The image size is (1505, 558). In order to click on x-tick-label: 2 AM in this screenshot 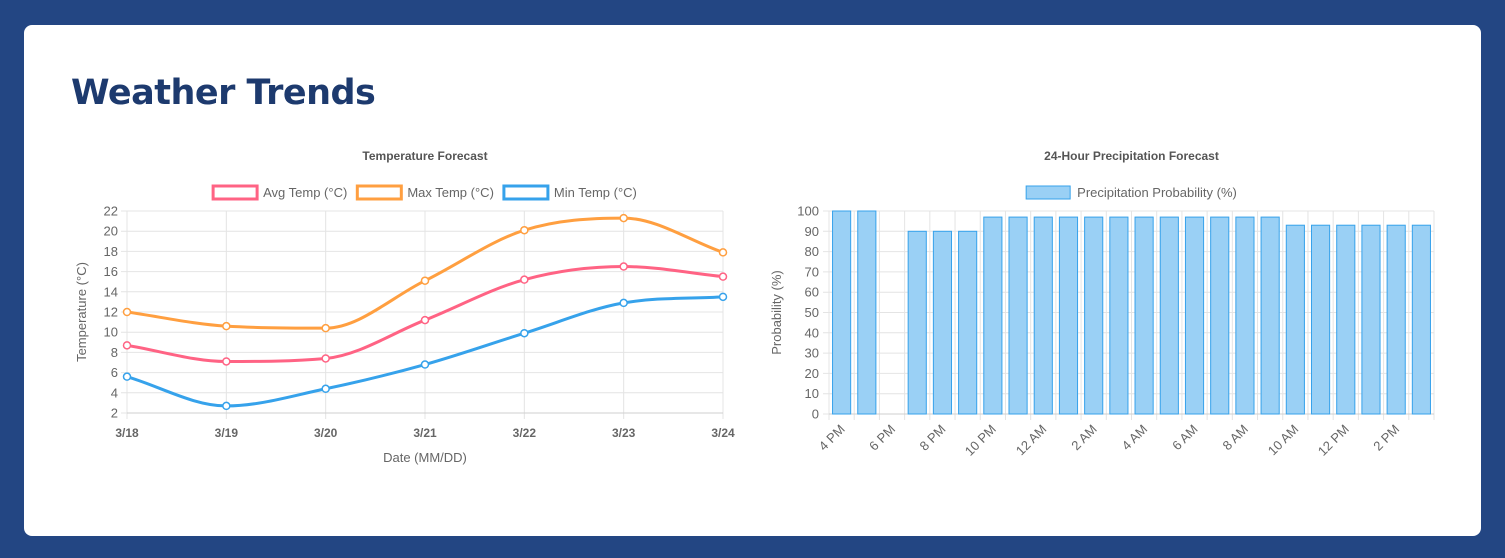, I will do `click(1084, 438)`.